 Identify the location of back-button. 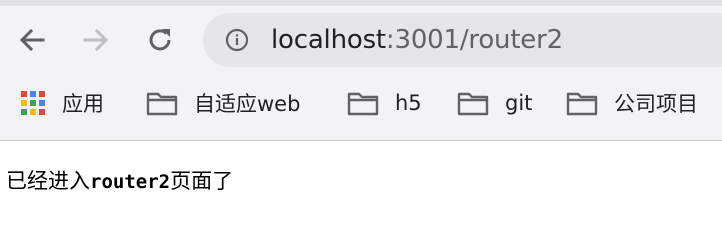
(32, 40).